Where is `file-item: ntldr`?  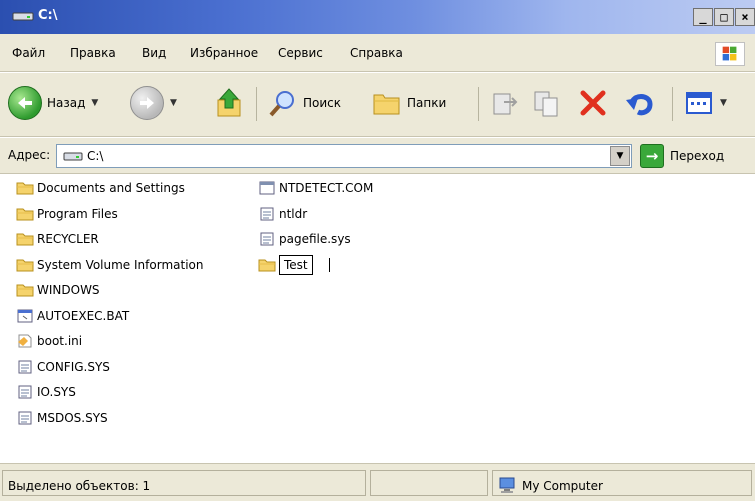 file-item: ntldr is located at coordinates (282, 214).